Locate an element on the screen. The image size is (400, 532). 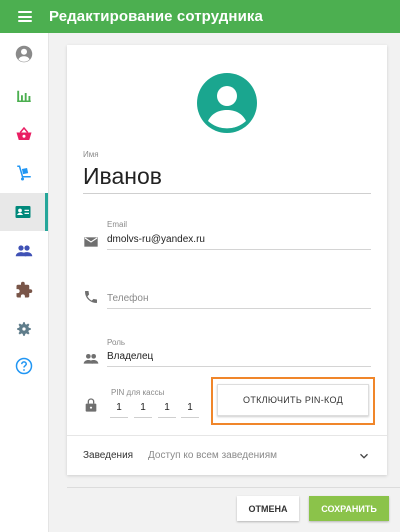
phone-underline is located at coordinates (239, 308).